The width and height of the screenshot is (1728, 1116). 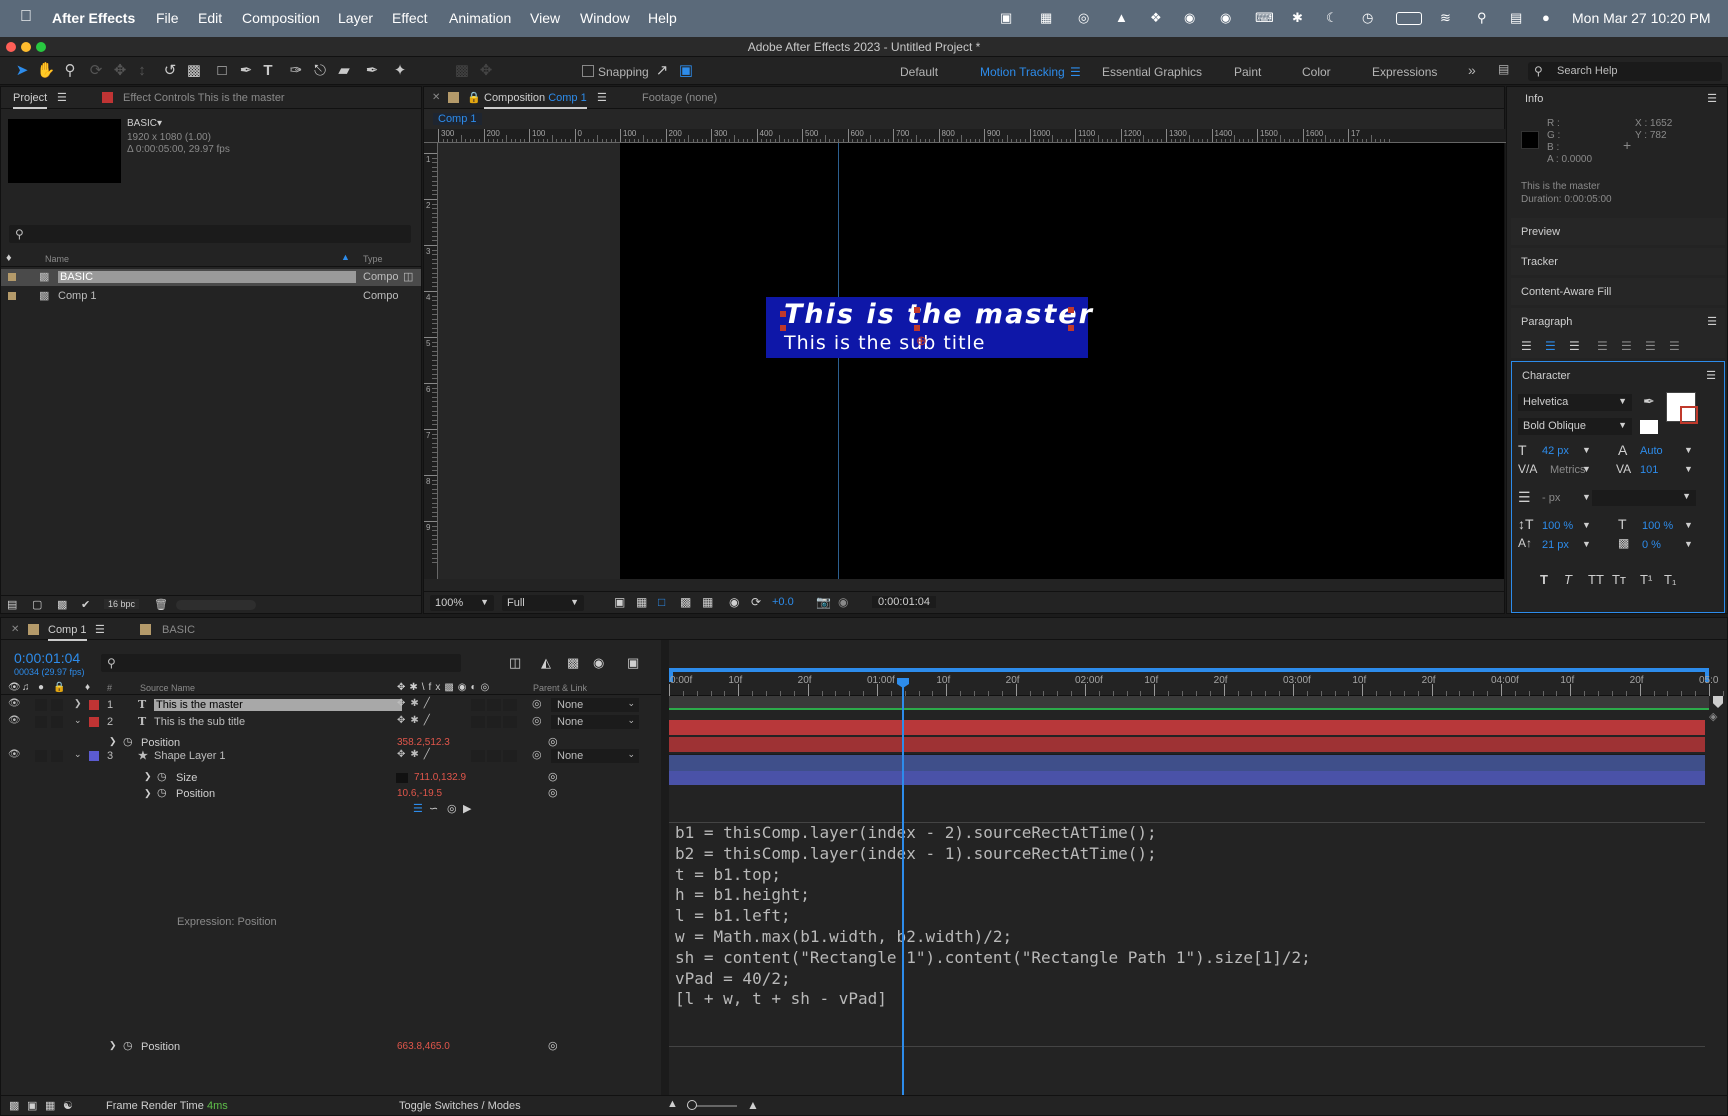 What do you see at coordinates (1187, 778) in the screenshot?
I see `layer-3-bar` at bounding box center [1187, 778].